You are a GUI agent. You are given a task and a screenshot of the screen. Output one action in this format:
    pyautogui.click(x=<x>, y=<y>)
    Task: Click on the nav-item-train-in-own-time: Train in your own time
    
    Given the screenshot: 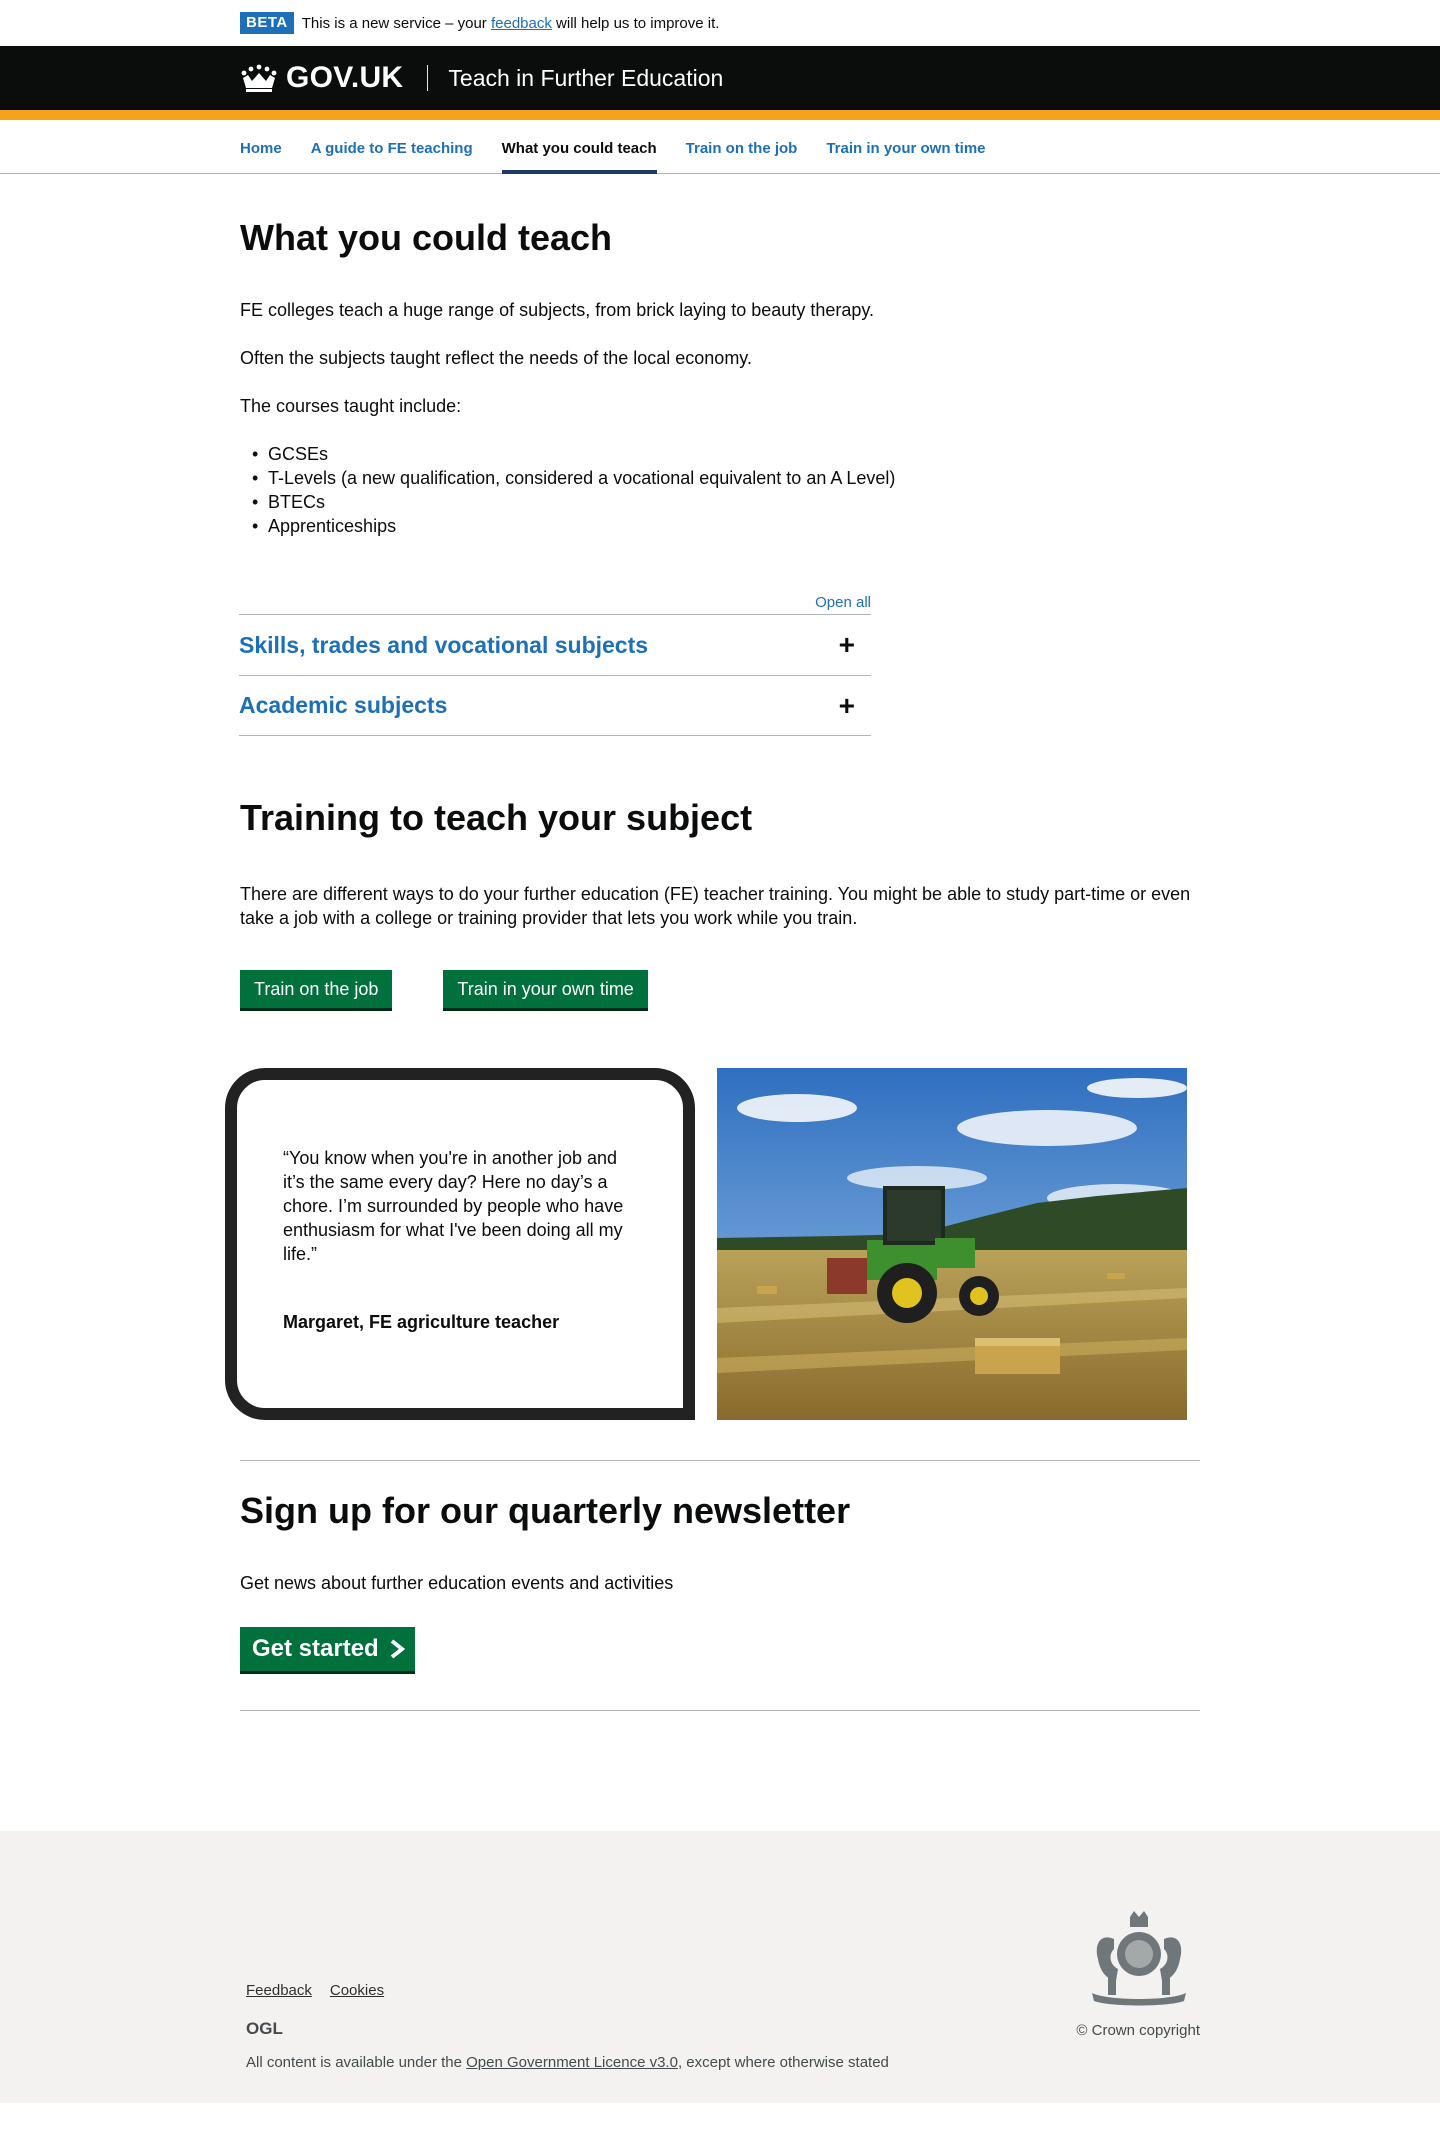 What is the action you would take?
    pyautogui.click(x=905, y=147)
    